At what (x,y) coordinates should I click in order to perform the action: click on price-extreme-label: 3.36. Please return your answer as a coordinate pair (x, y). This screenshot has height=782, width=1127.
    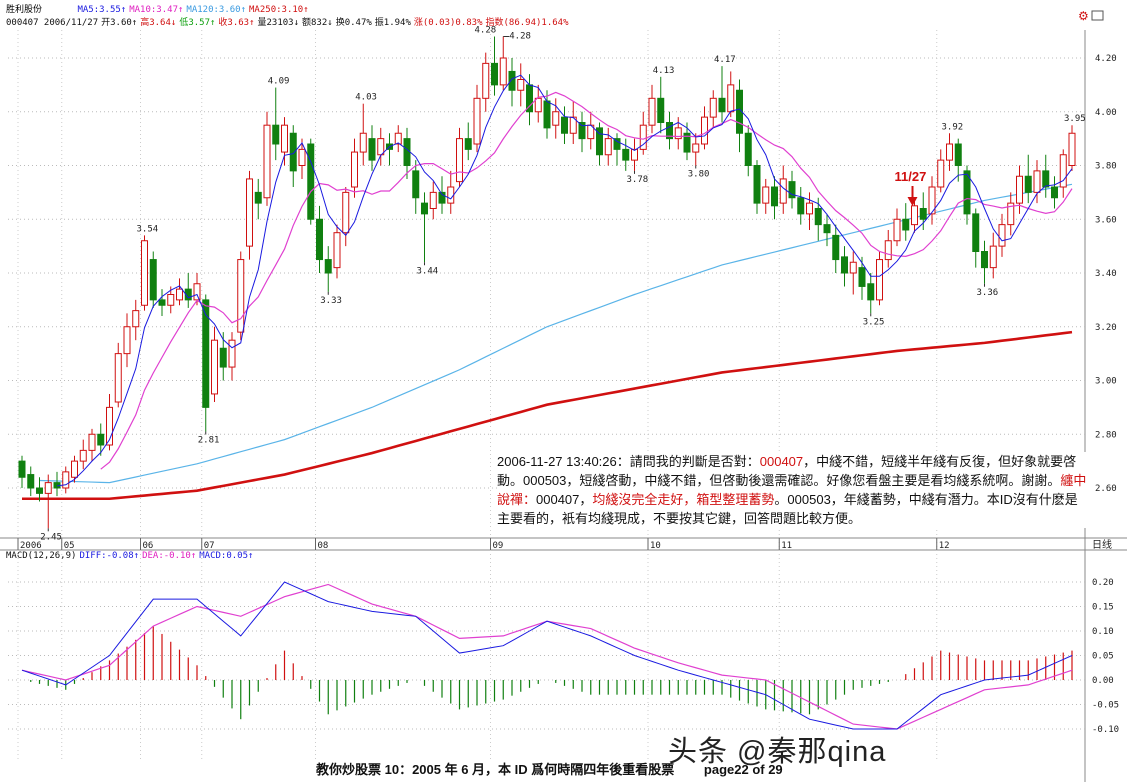
    Looking at the image, I should click on (988, 293).